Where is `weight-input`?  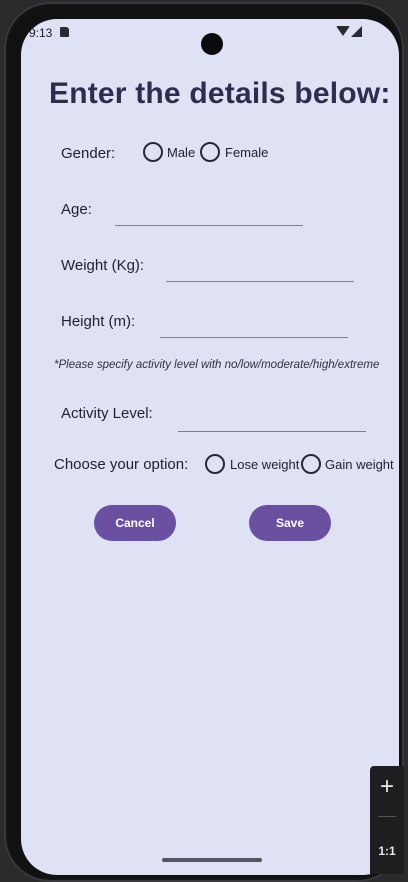 weight-input is located at coordinates (260, 270).